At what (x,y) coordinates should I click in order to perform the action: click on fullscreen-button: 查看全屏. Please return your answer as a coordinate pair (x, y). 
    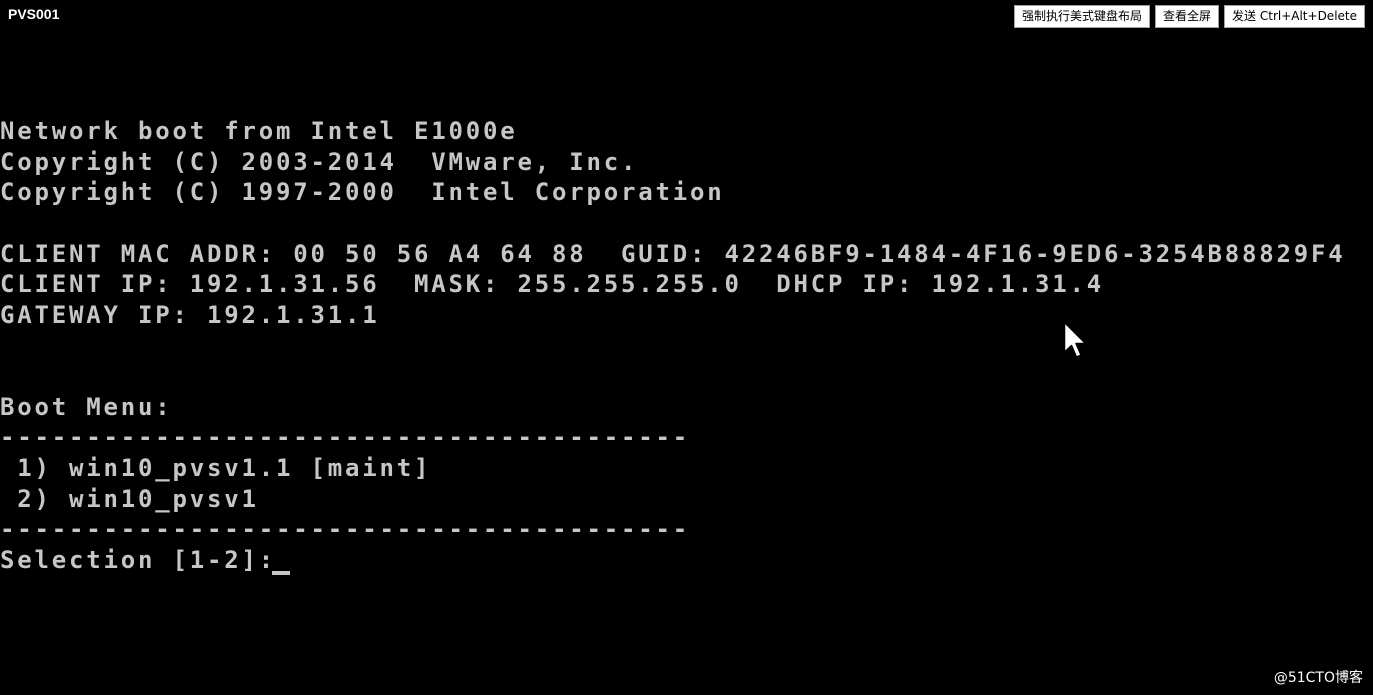
    Looking at the image, I should click on (1187, 16).